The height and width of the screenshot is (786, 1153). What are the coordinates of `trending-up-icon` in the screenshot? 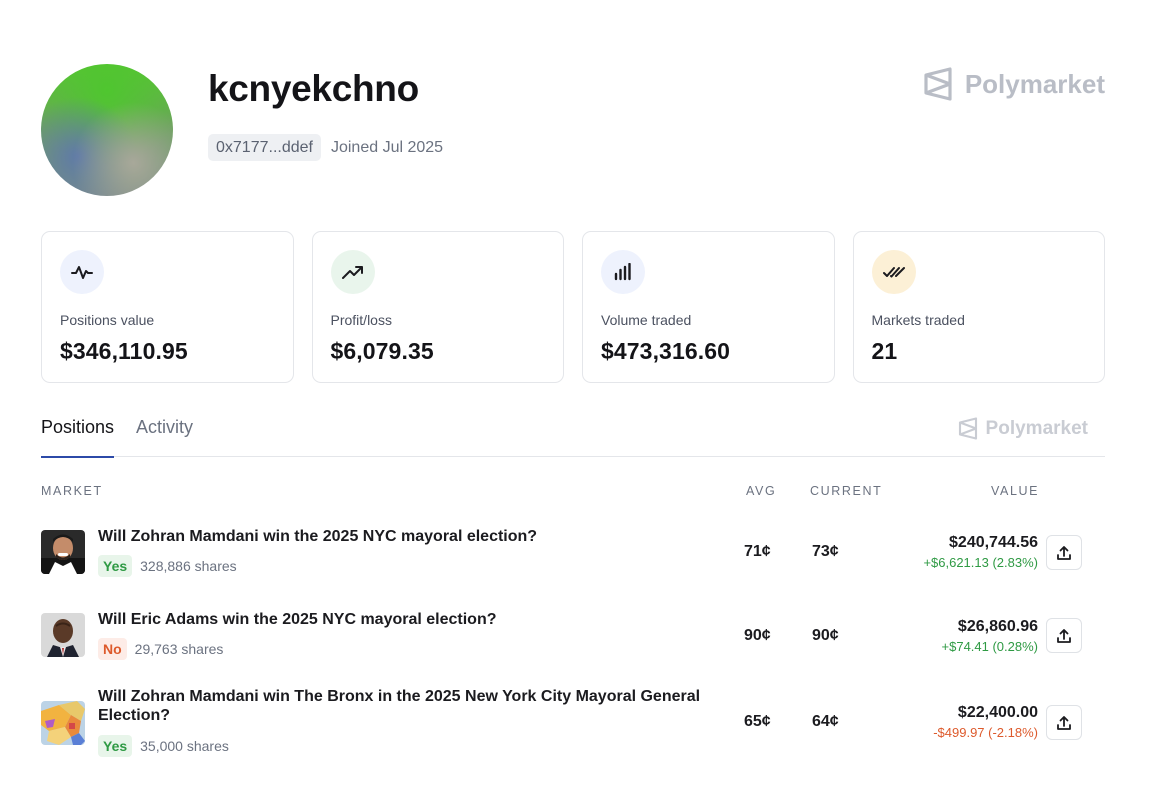 It's located at (352, 272).